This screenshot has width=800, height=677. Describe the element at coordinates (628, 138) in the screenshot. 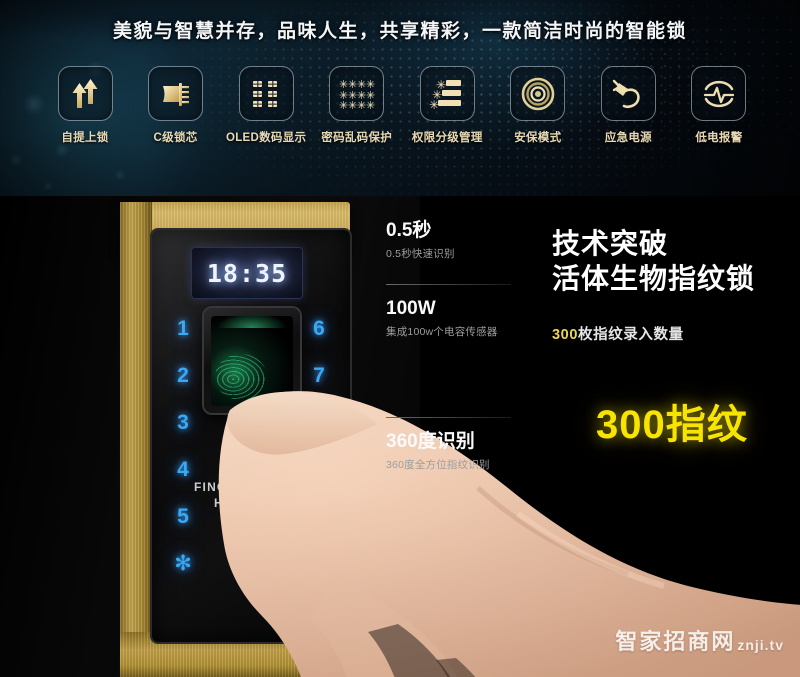

I see `feature-label: 应急电源` at that location.